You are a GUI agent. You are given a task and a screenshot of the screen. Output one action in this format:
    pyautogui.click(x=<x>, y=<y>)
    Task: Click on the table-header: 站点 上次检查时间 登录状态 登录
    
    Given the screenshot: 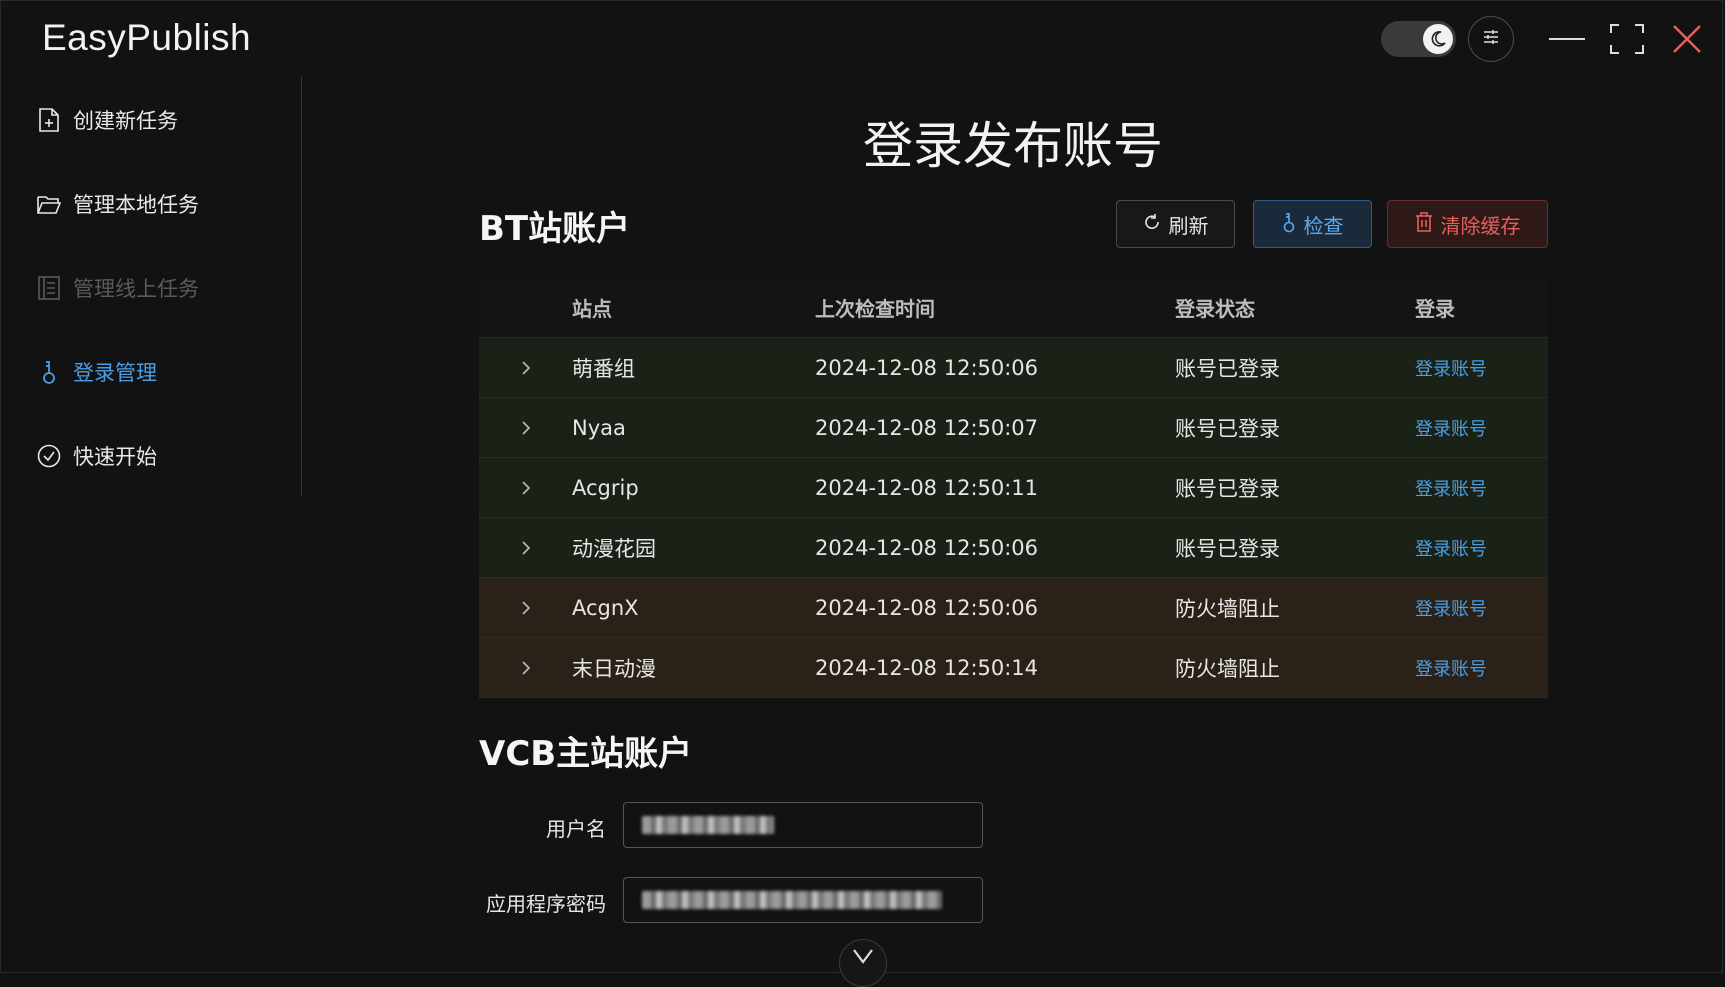 What is the action you would take?
    pyautogui.click(x=1013, y=308)
    